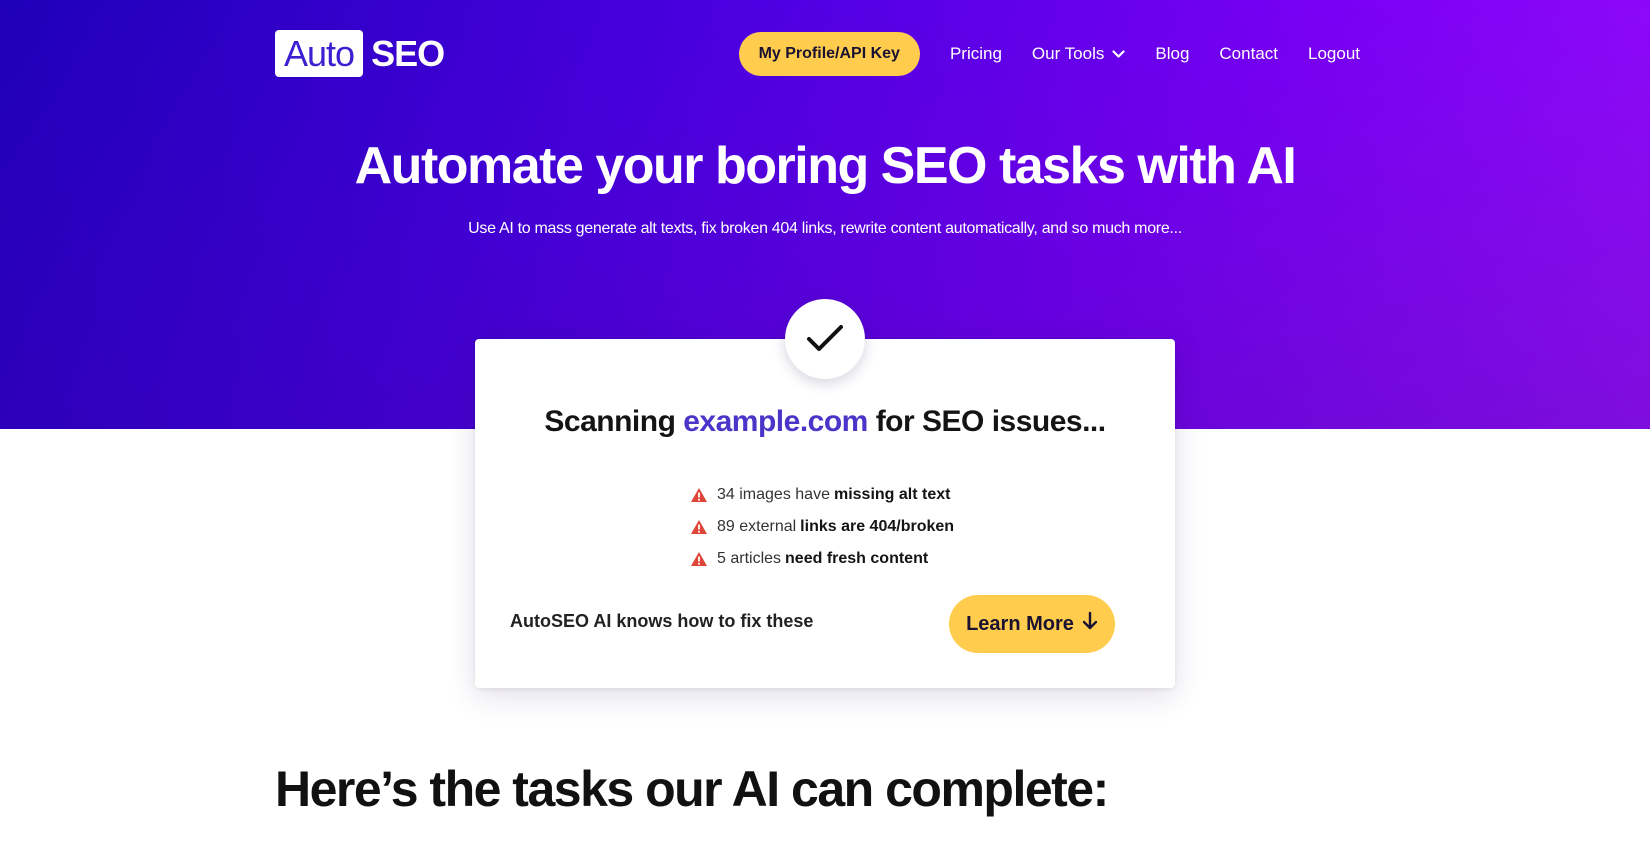 This screenshot has width=1650, height=858. What do you see at coordinates (892, 494) in the screenshot?
I see `issue-bold-text: missing alt text` at bounding box center [892, 494].